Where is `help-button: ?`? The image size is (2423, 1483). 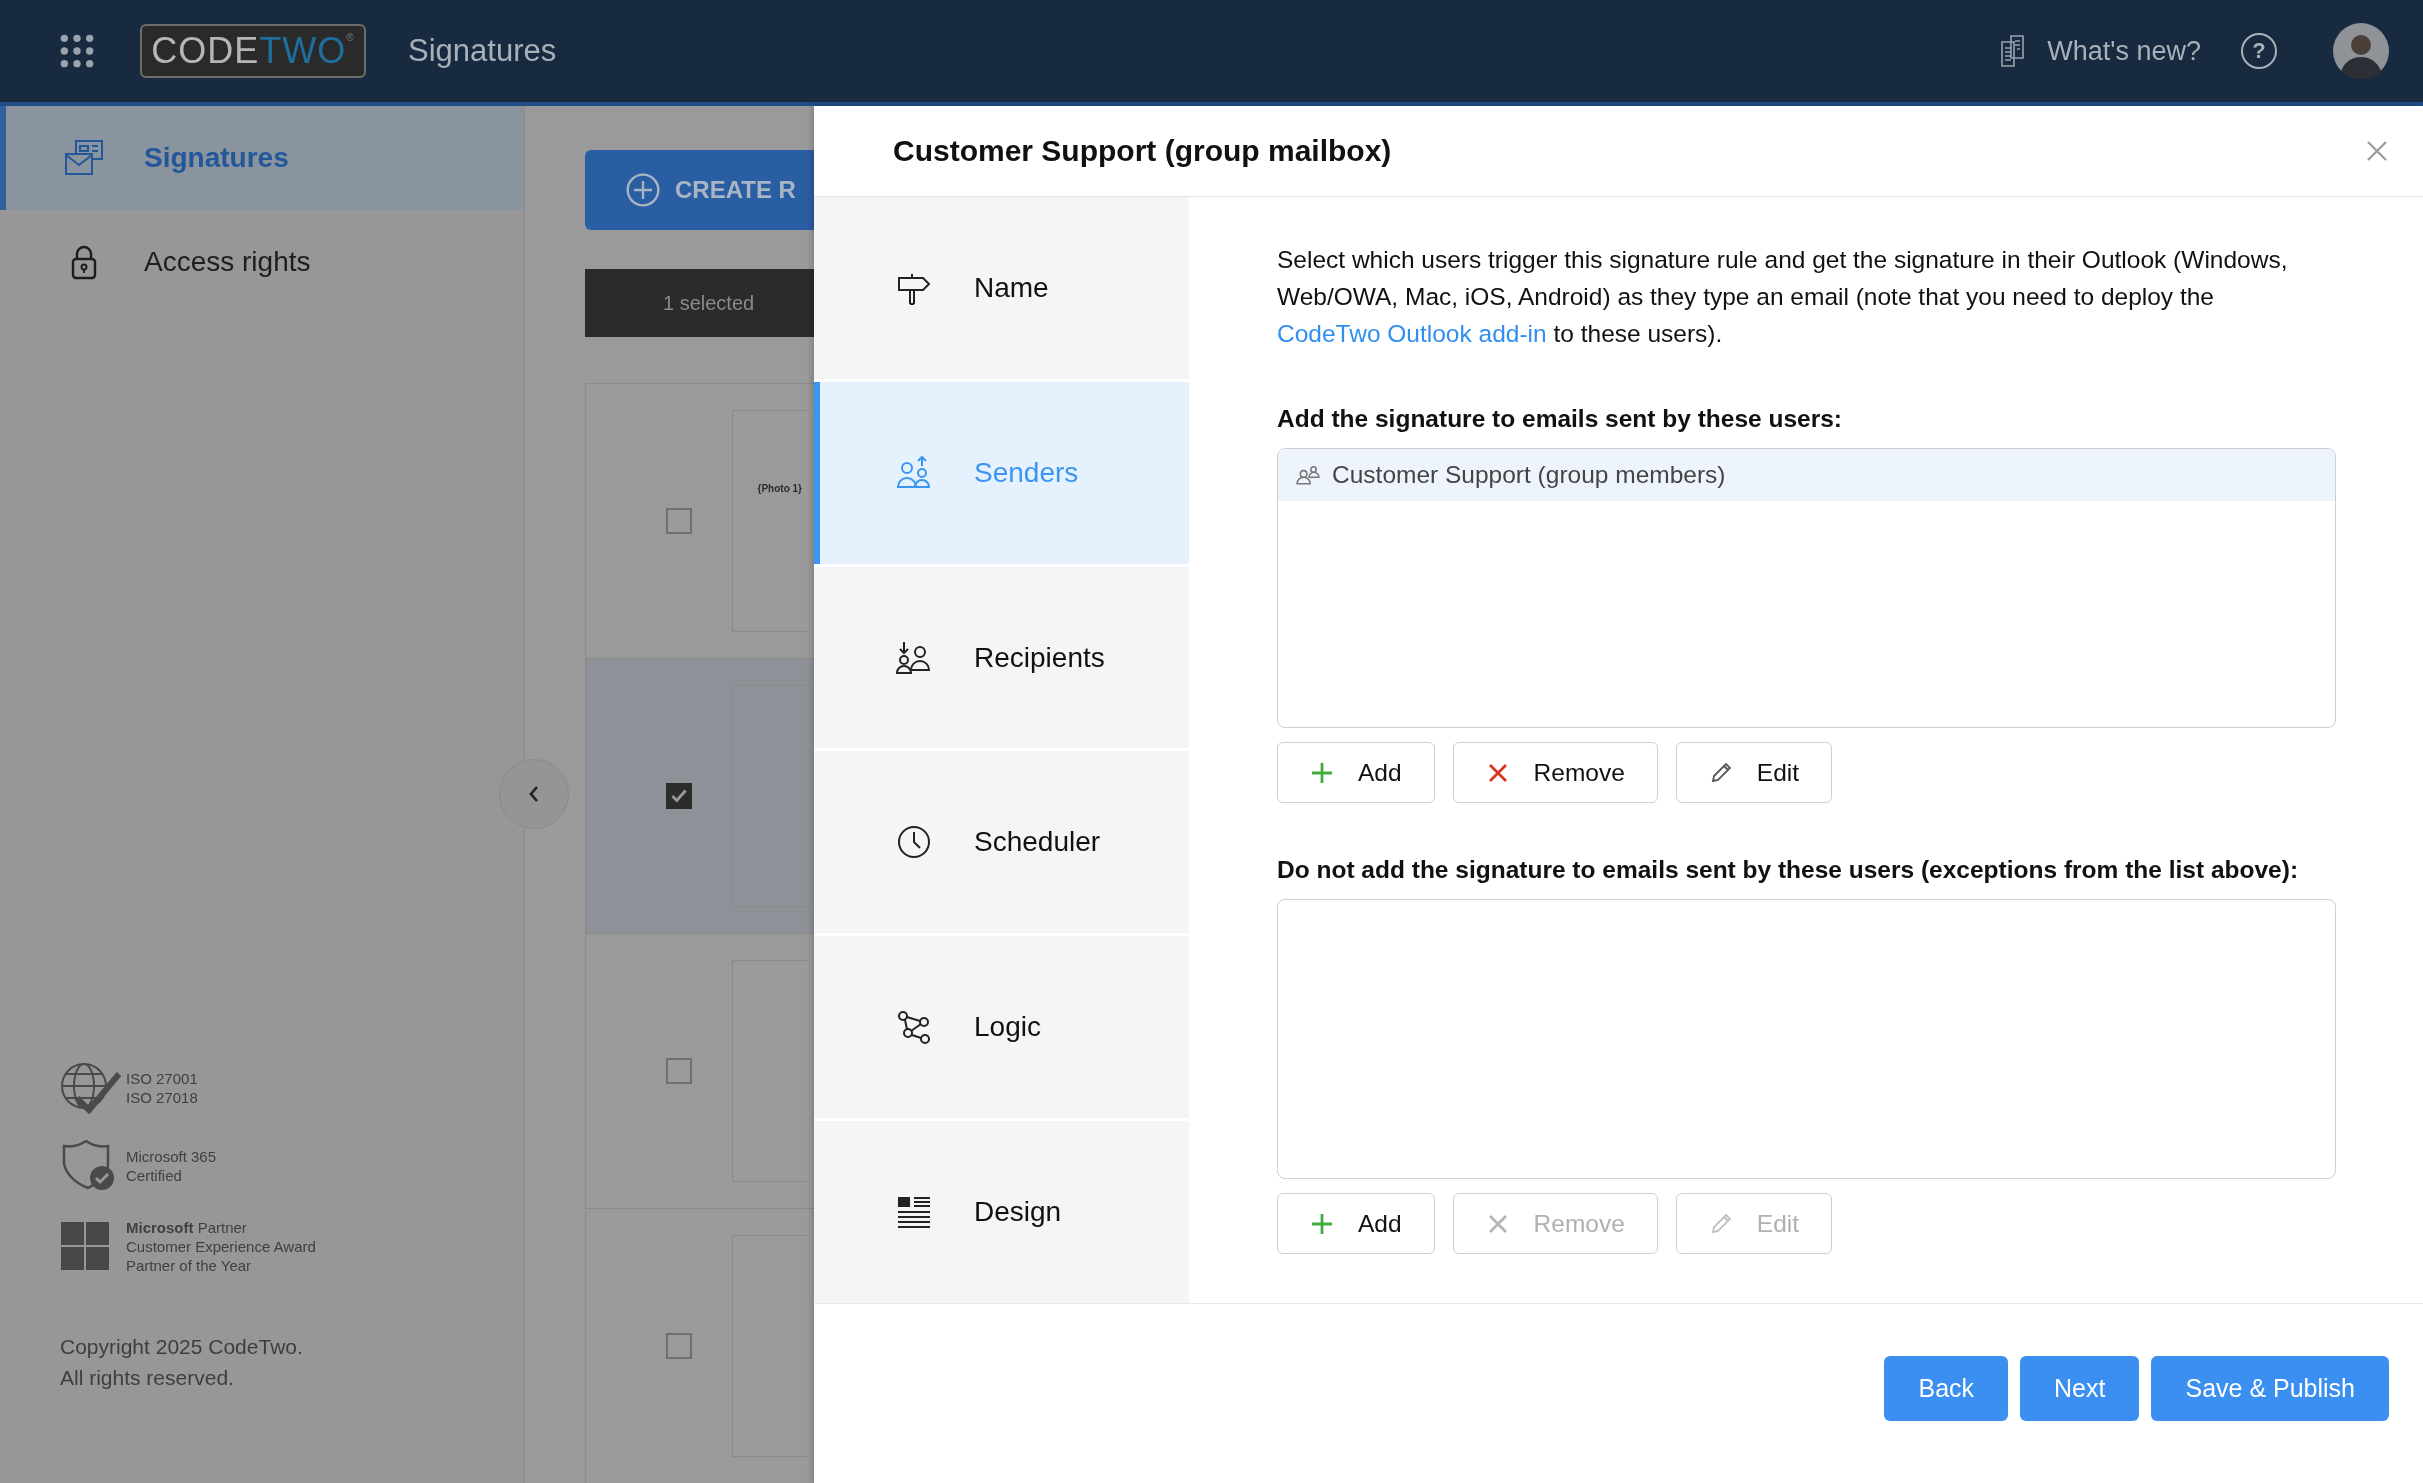
help-button: ? is located at coordinates (2259, 51).